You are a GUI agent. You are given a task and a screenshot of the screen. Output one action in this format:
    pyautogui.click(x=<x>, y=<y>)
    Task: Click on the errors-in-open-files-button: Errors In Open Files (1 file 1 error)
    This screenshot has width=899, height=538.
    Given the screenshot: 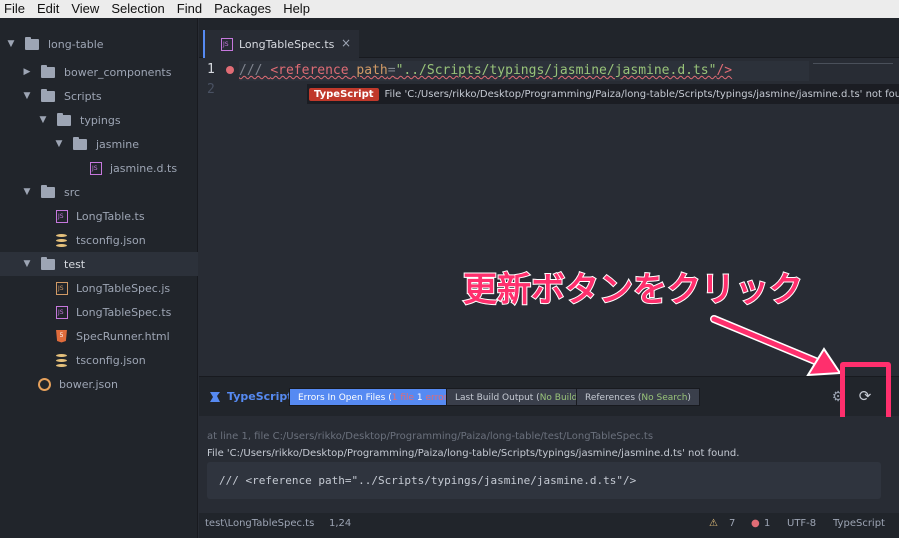 What is the action you would take?
    pyautogui.click(x=374, y=397)
    